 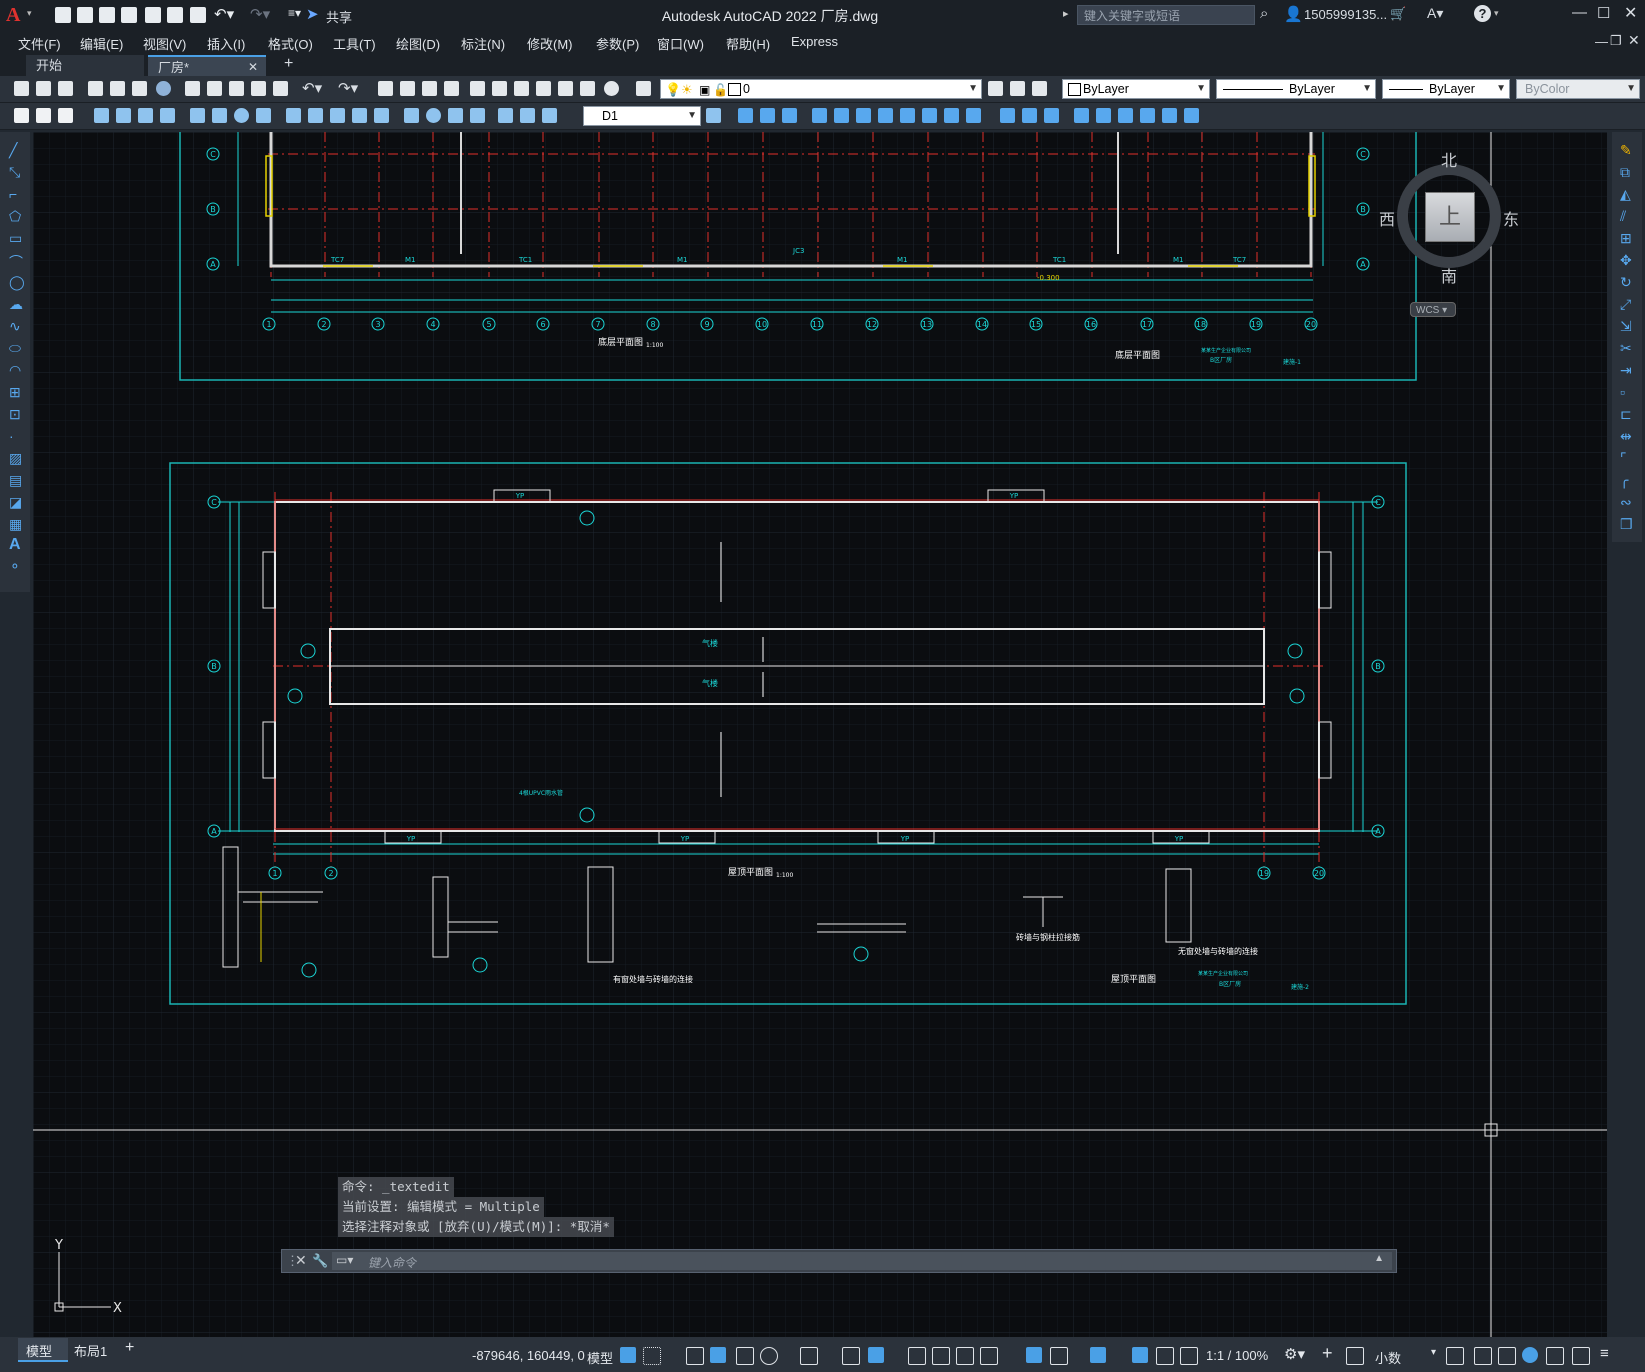 I want to click on redo-icon: ↷▾, so click(x=348, y=88).